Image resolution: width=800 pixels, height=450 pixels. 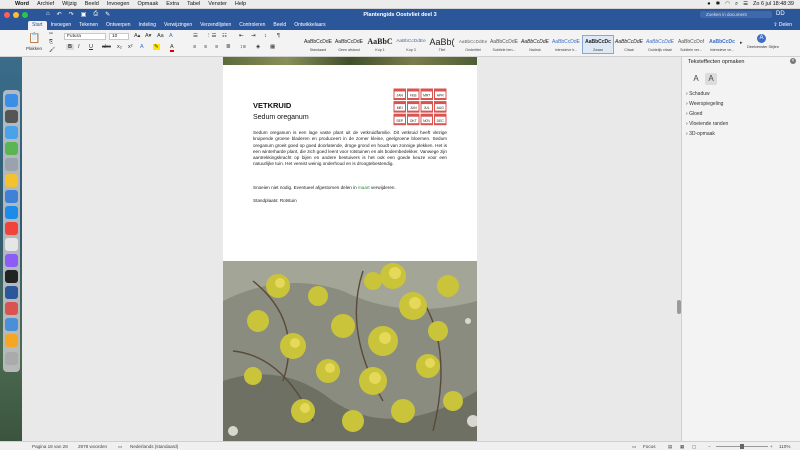 What do you see at coordinates (793, 61) in the screenshot?
I see `close-icon: ×` at bounding box center [793, 61].